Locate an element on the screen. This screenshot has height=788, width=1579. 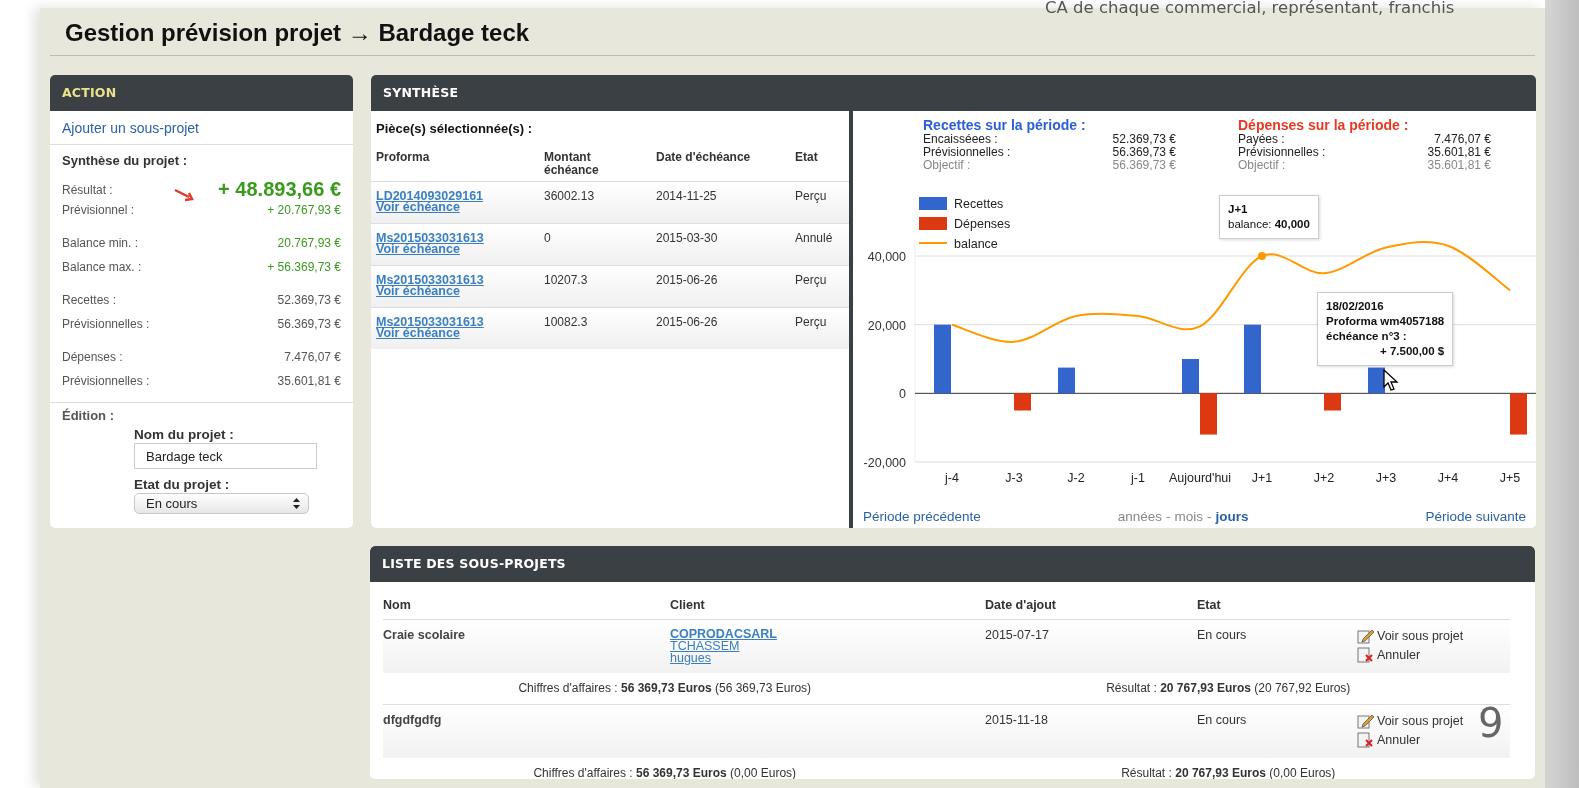
axis-label: J+2 is located at coordinates (1324, 478).